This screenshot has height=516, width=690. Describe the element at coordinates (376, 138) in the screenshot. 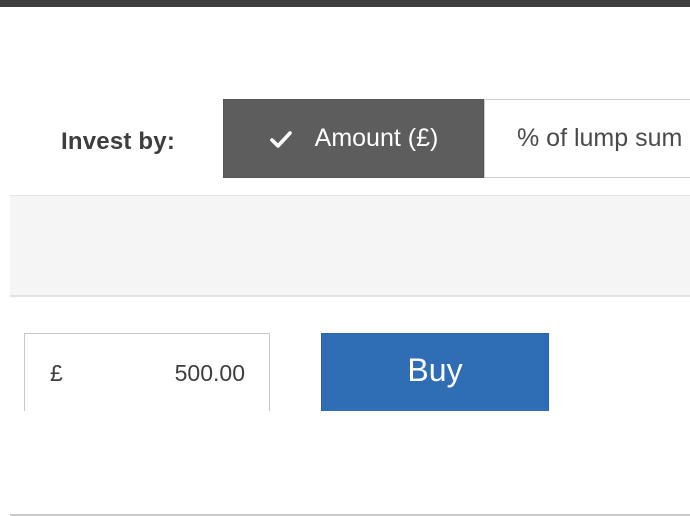

I see `amount-option-label: Amount (£)` at that location.